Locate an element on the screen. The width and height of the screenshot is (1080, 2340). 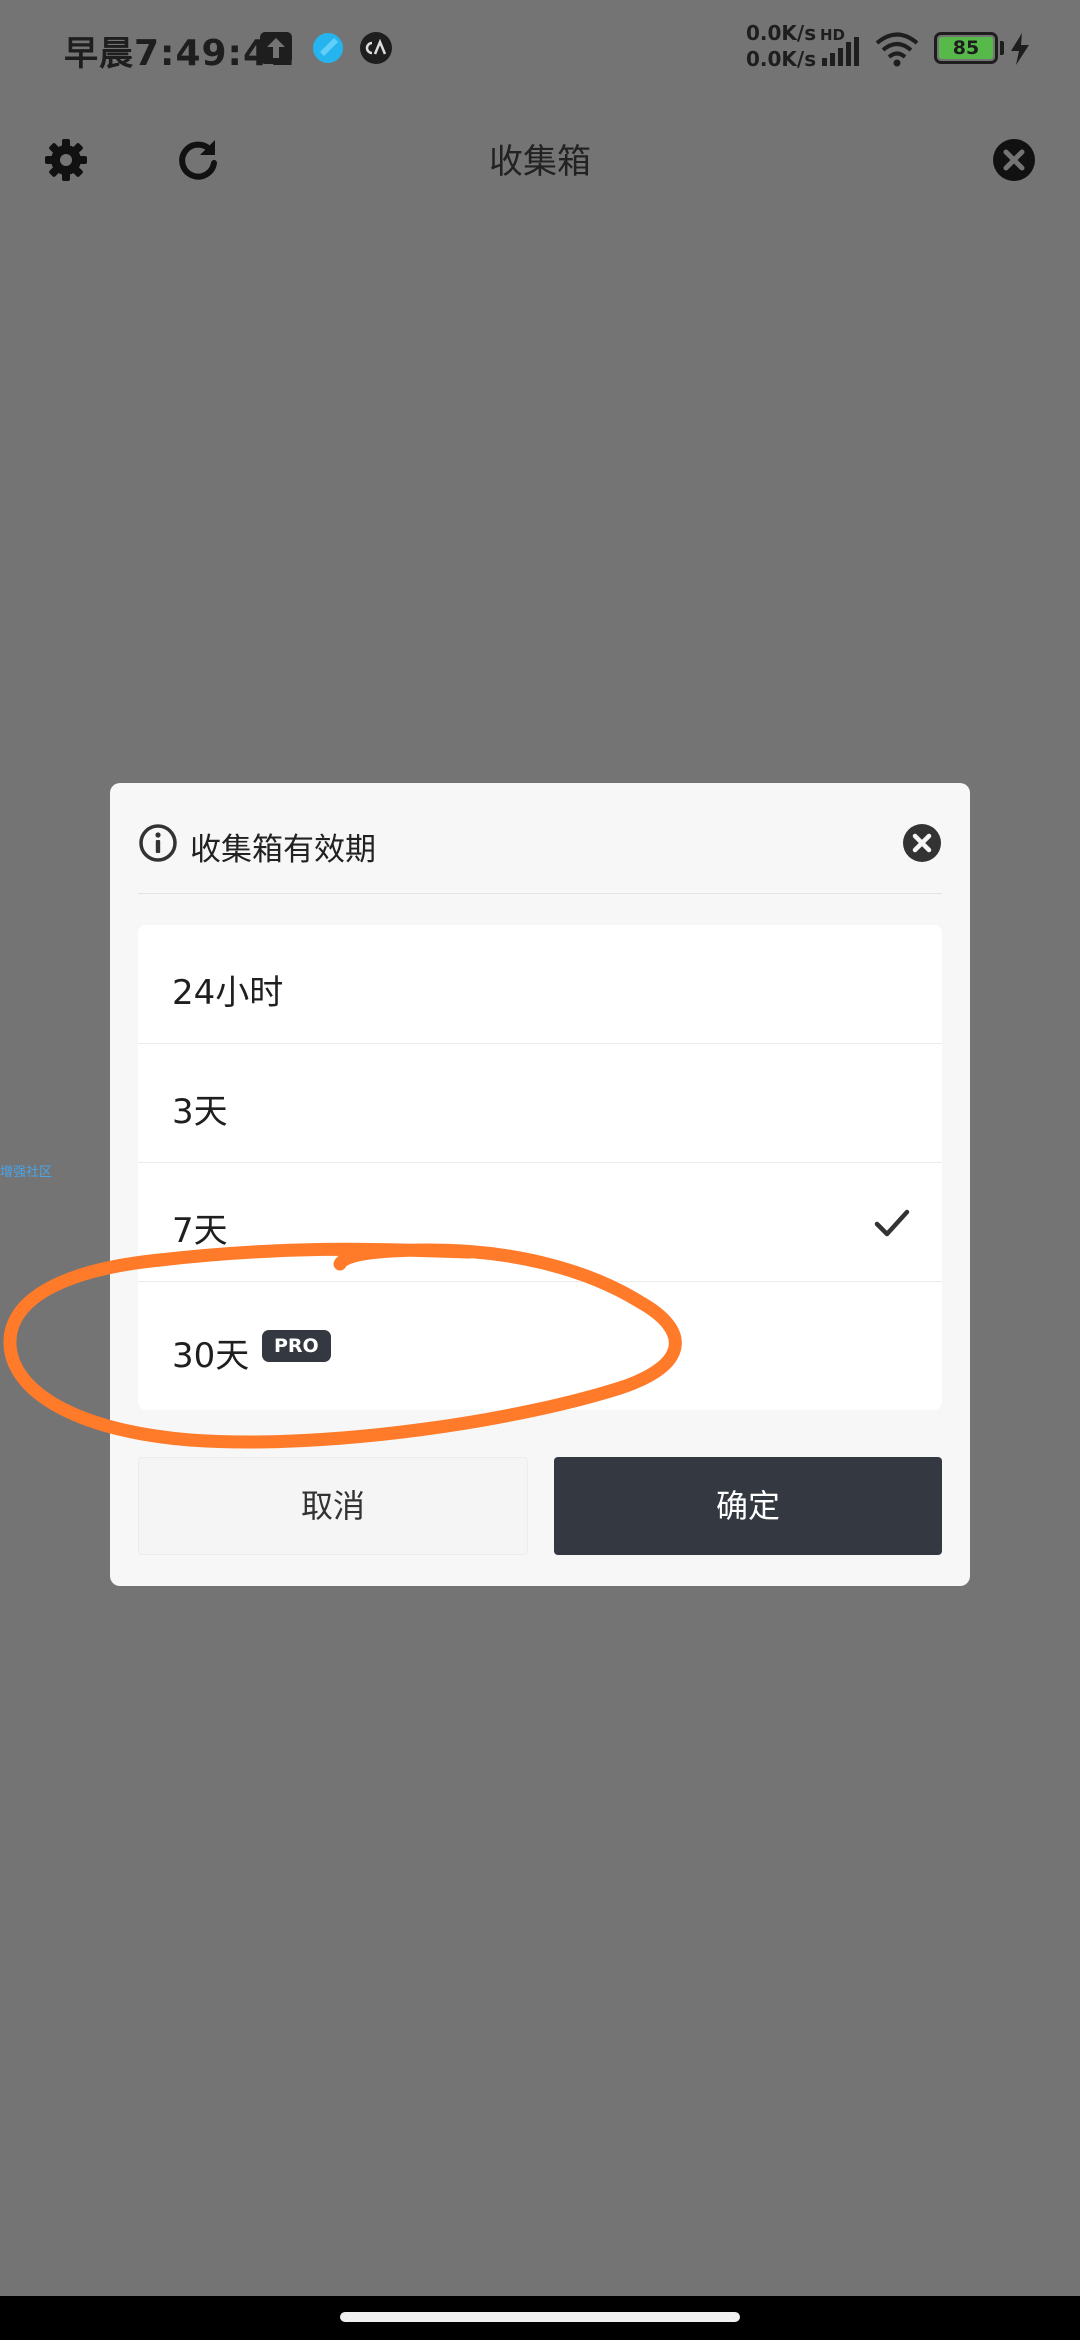
toolbar: 收集箱 is located at coordinates (540, 160).